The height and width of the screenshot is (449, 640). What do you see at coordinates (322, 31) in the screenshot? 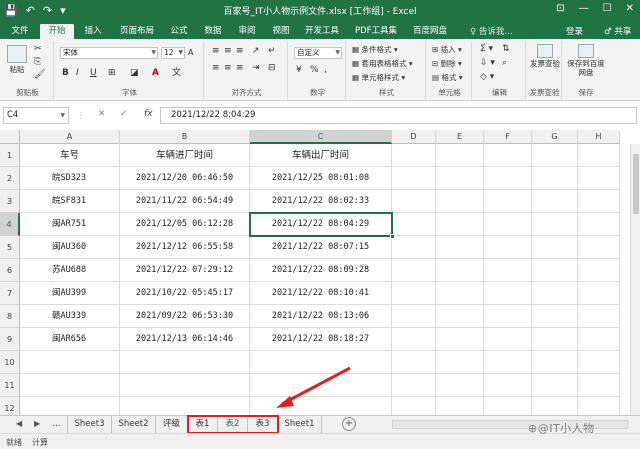
I see `tab-developer: 开发工具` at bounding box center [322, 31].